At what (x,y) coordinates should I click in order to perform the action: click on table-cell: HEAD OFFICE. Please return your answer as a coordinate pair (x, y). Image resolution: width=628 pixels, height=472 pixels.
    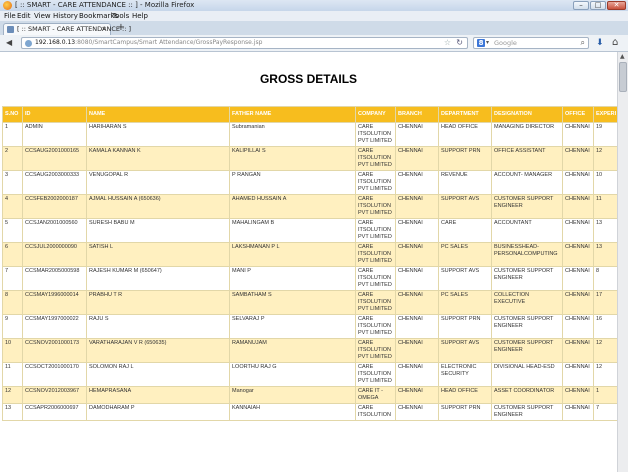
    Looking at the image, I should click on (465, 395).